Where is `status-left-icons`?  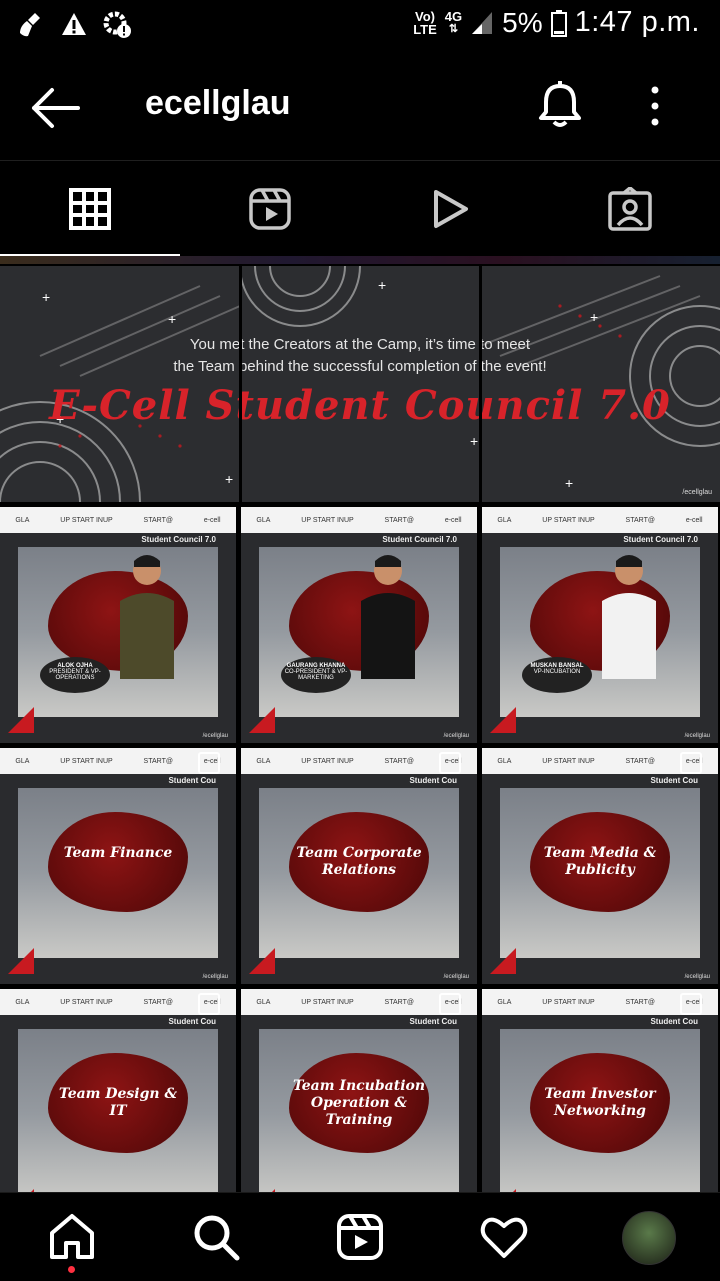 status-left-icons is located at coordinates (74, 25).